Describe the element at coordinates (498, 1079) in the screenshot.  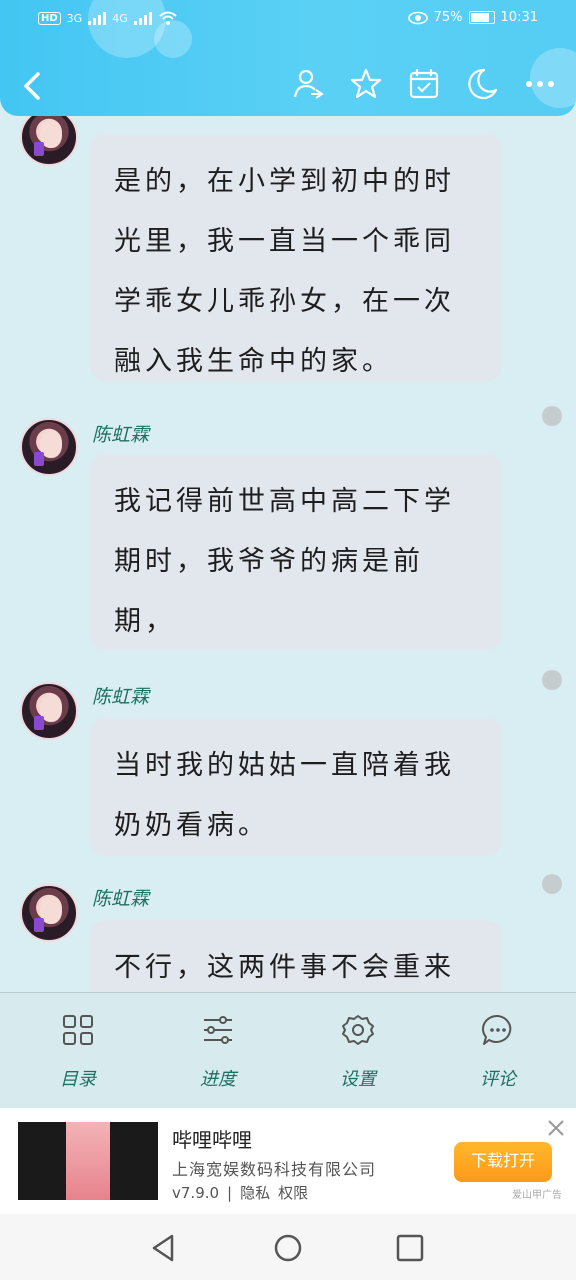
I see `toolbar-label: 评论` at that location.